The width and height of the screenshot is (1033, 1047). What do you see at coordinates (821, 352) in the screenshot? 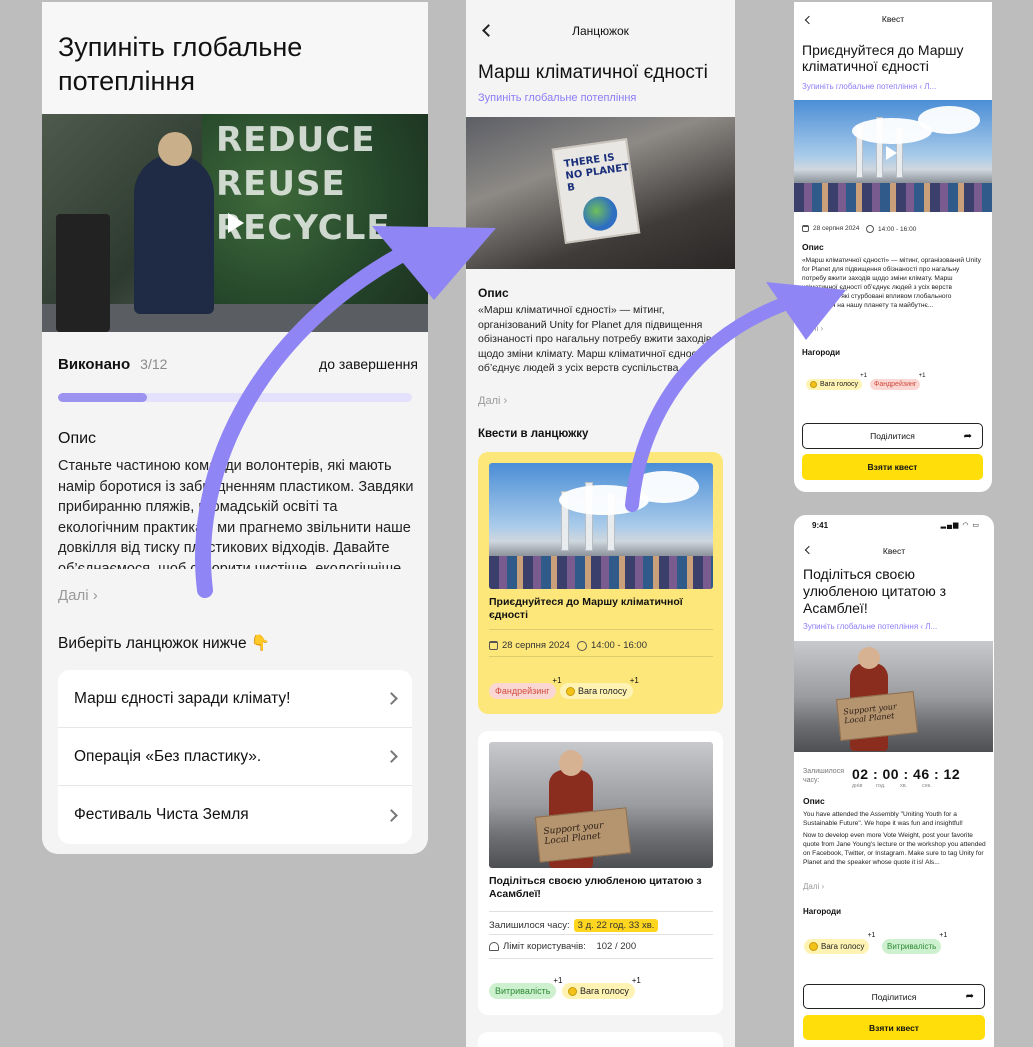
I see `rewards-heading: Нагороди` at bounding box center [821, 352].